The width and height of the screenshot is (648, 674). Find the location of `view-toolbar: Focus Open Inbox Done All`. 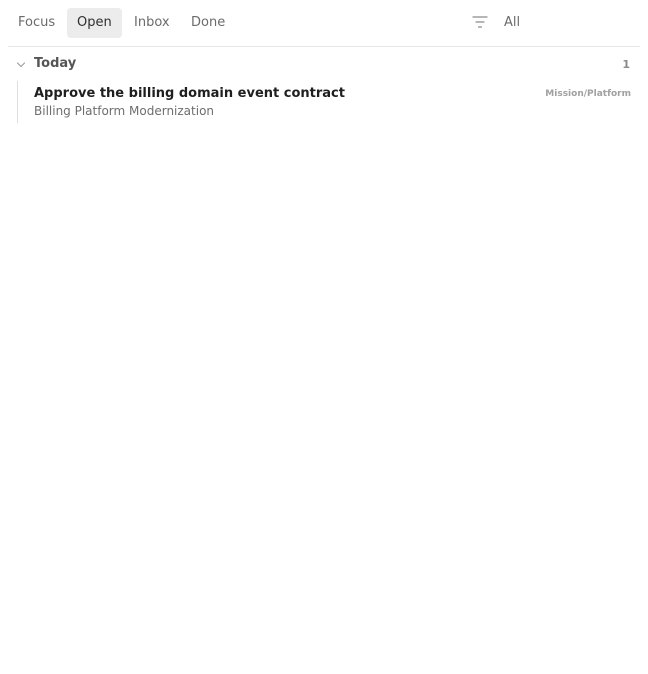

view-toolbar: Focus Open Inbox Done All is located at coordinates (324, 23).